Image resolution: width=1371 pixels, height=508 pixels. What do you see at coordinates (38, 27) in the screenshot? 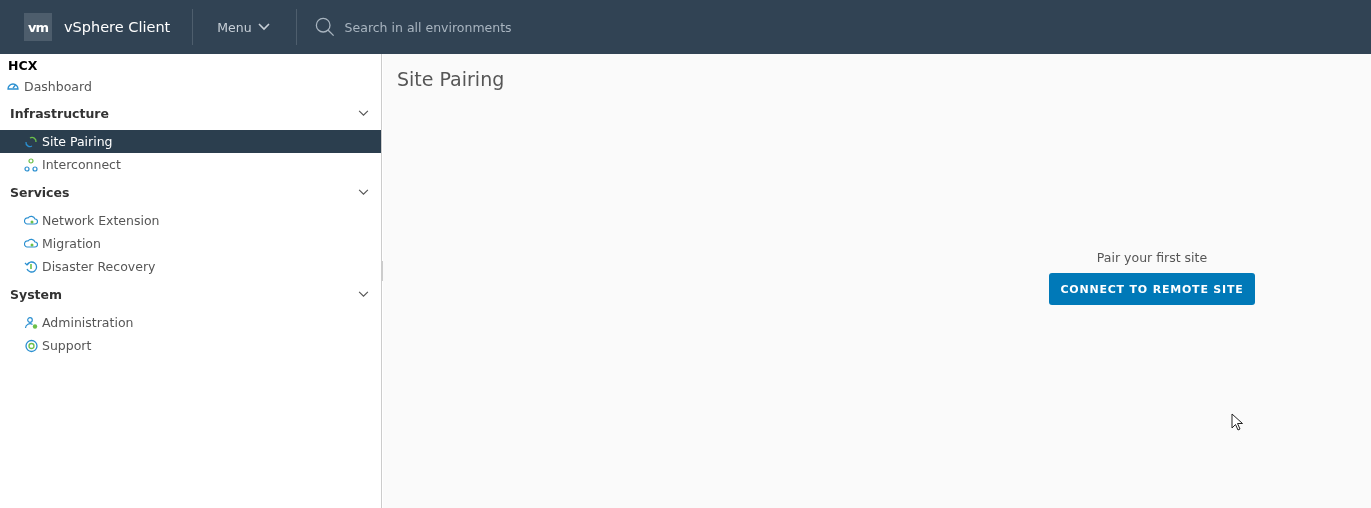
I see `logo: vm` at bounding box center [38, 27].